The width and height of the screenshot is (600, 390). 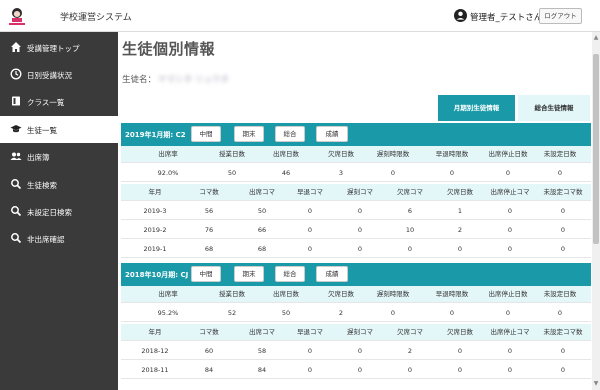 I want to click on table-cell: 2019-2, so click(x=155, y=230).